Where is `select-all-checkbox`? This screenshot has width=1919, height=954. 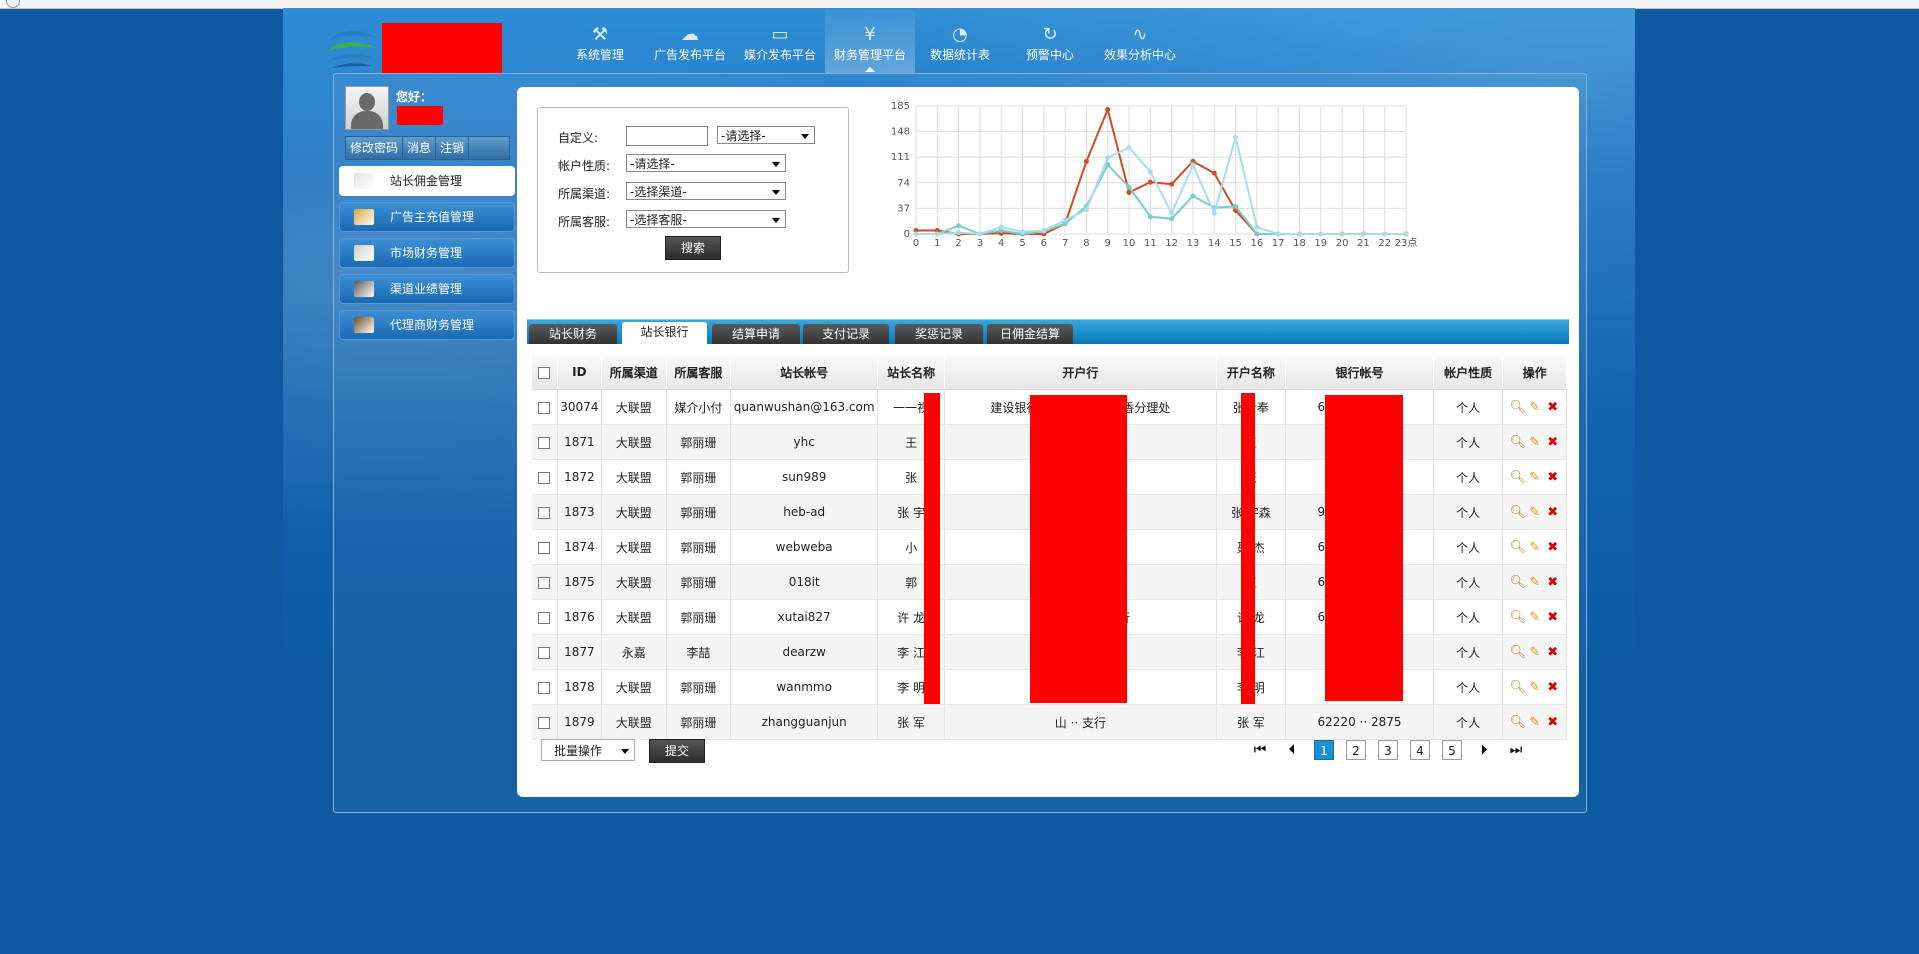
select-all-checkbox is located at coordinates (544, 372).